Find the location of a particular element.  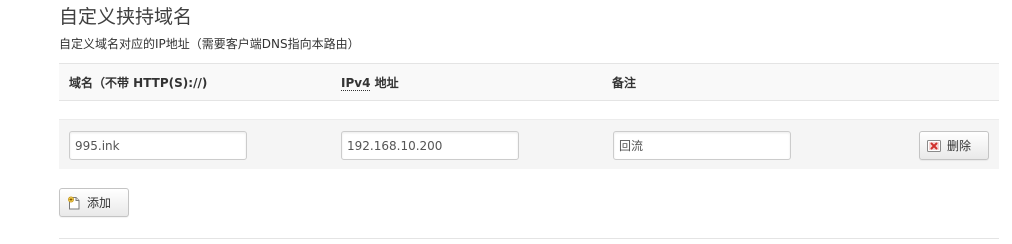

add-button-label: 添加 is located at coordinates (99, 203).